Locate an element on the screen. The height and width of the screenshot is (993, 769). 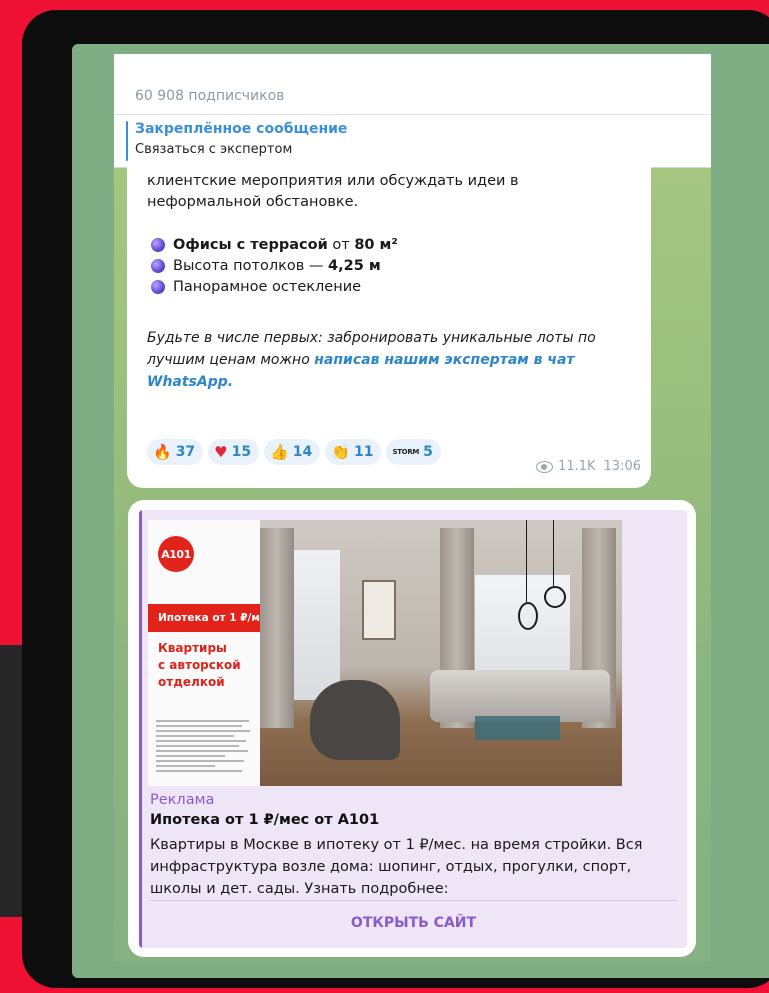
heart-emoji-icon: ♥ is located at coordinates (221, 452).